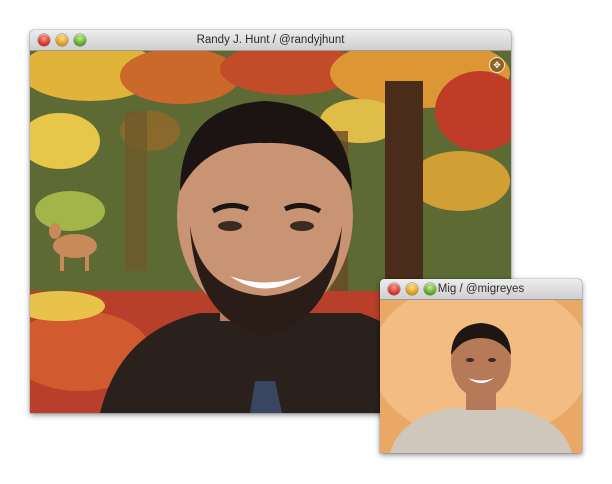  I want to click on fullscreen-arrows-icon: ✥, so click(497, 65).